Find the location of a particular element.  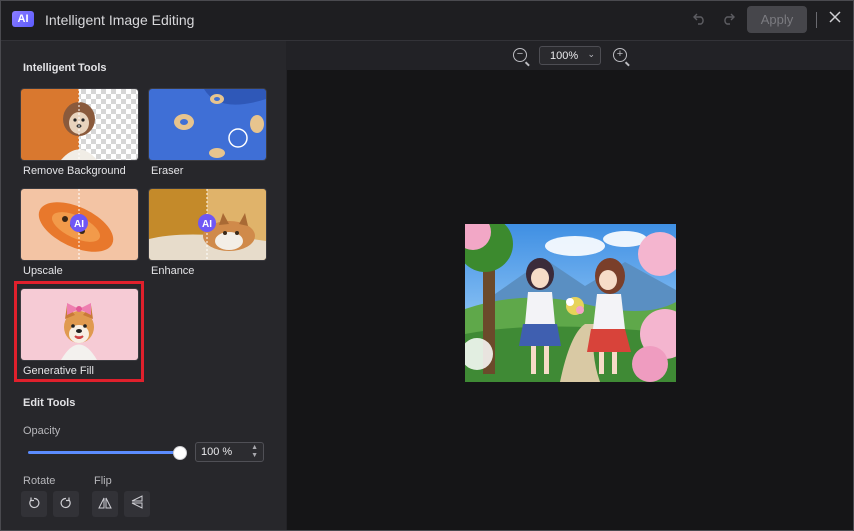

zoom-in-icon: + is located at coordinates (620, 55).